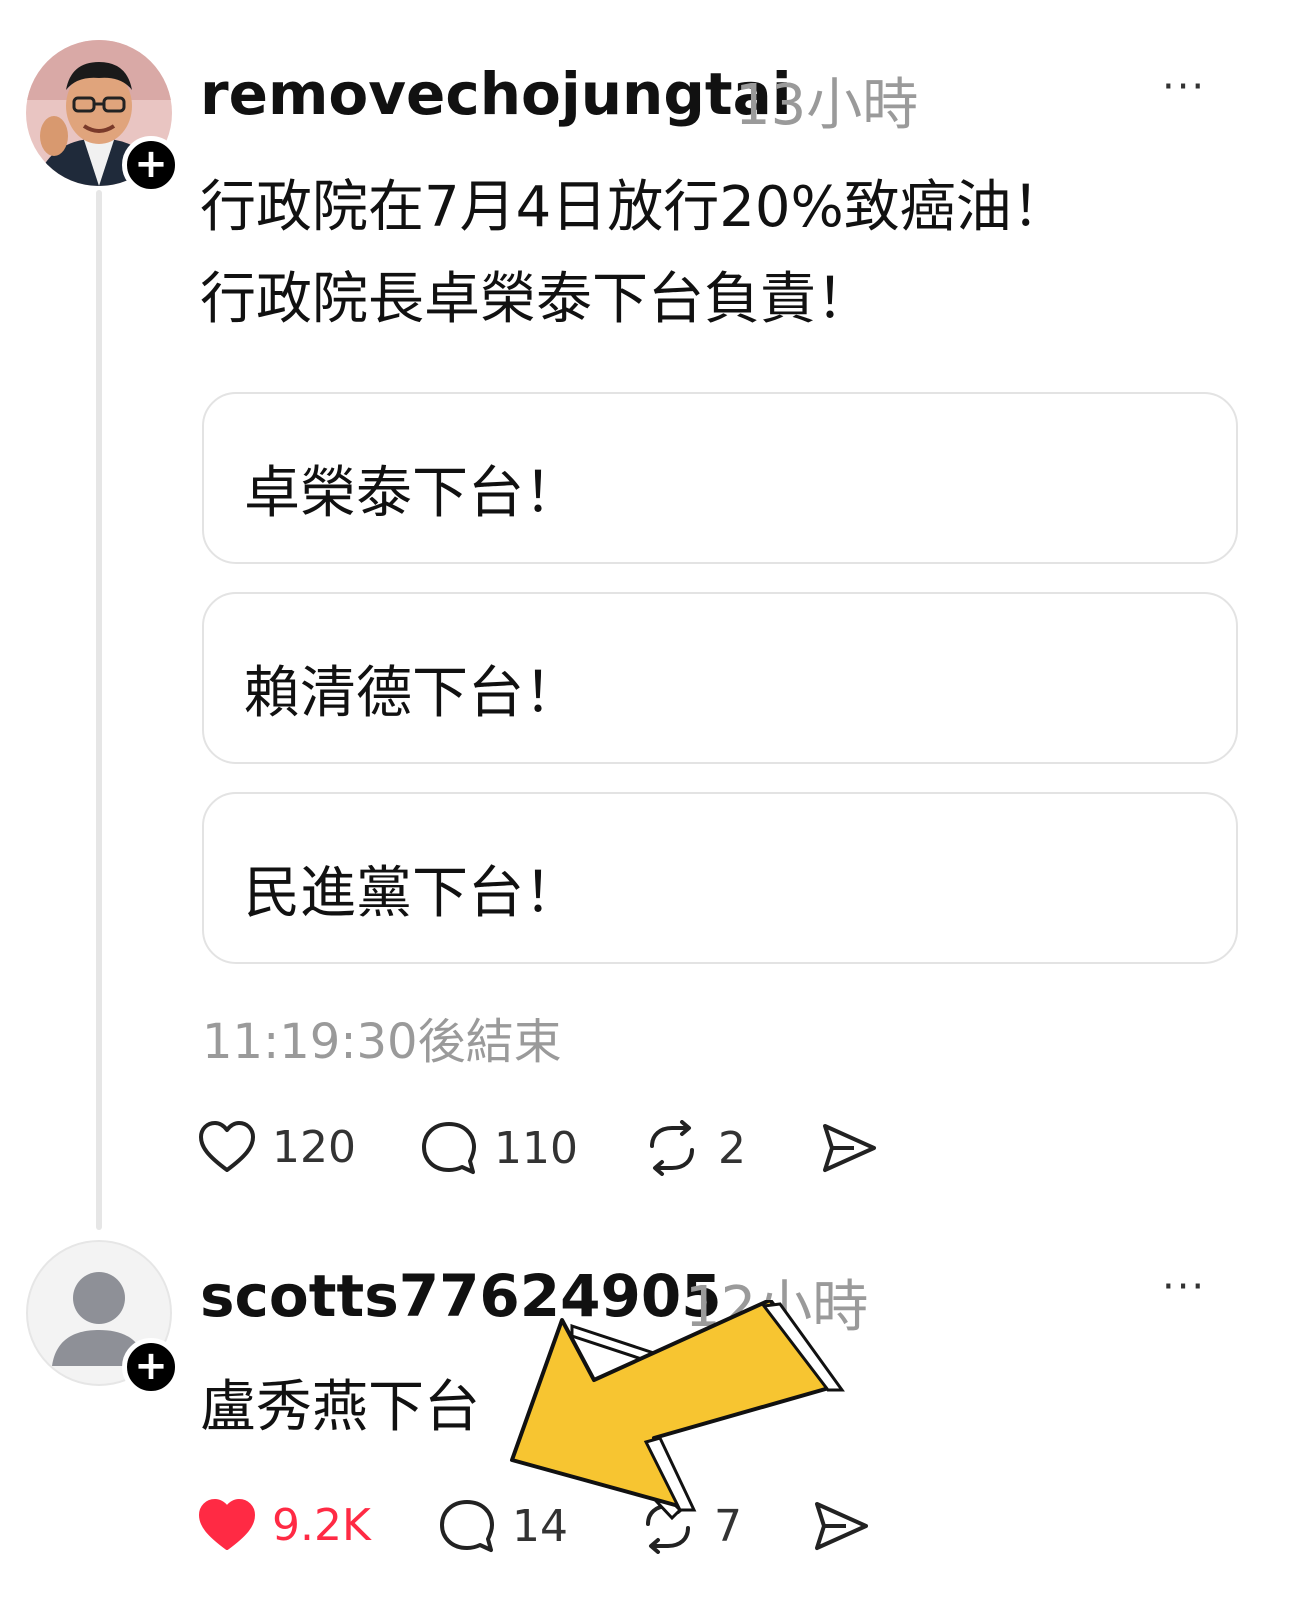 This screenshot has width=1290, height=1598. Describe the element at coordinates (340, 1407) in the screenshot. I see `post-text: 盧秀燕下台` at that location.